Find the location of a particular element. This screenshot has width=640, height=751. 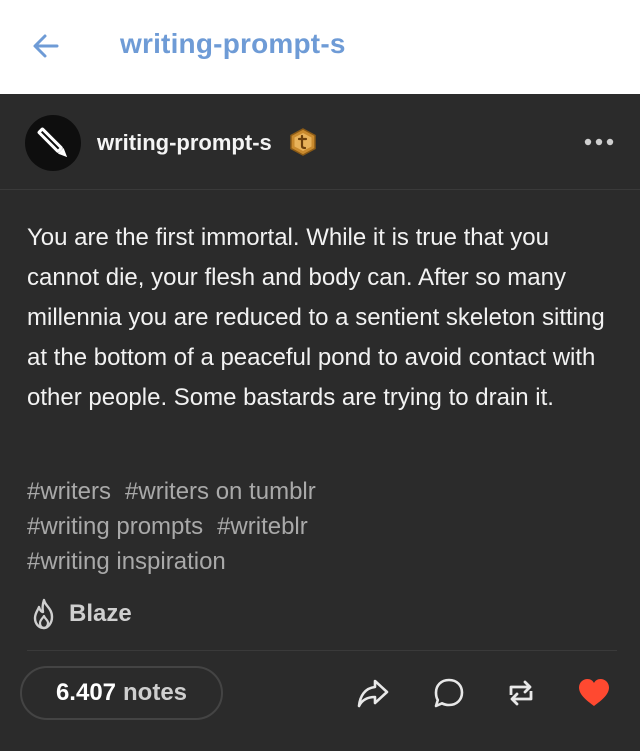

divider is located at coordinates (322, 650).